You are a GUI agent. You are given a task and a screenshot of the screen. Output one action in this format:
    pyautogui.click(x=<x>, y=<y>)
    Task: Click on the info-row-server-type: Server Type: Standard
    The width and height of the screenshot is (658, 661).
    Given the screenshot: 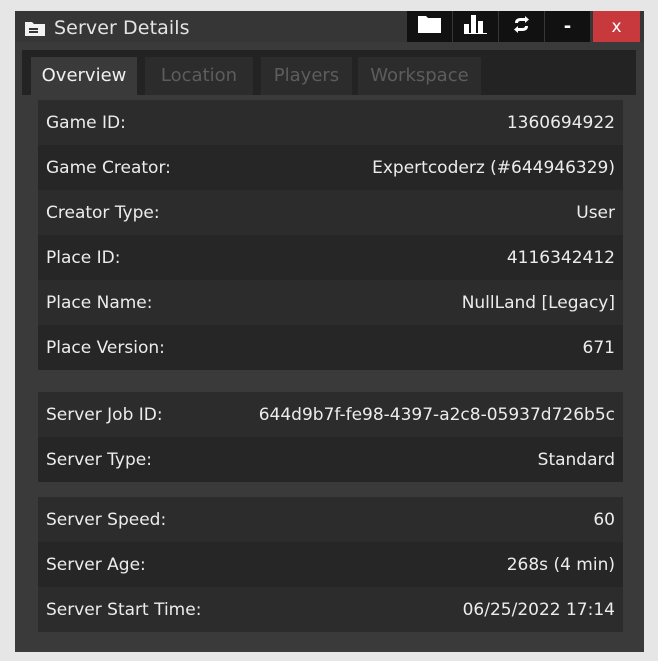 What is the action you would take?
    pyautogui.click(x=330, y=459)
    